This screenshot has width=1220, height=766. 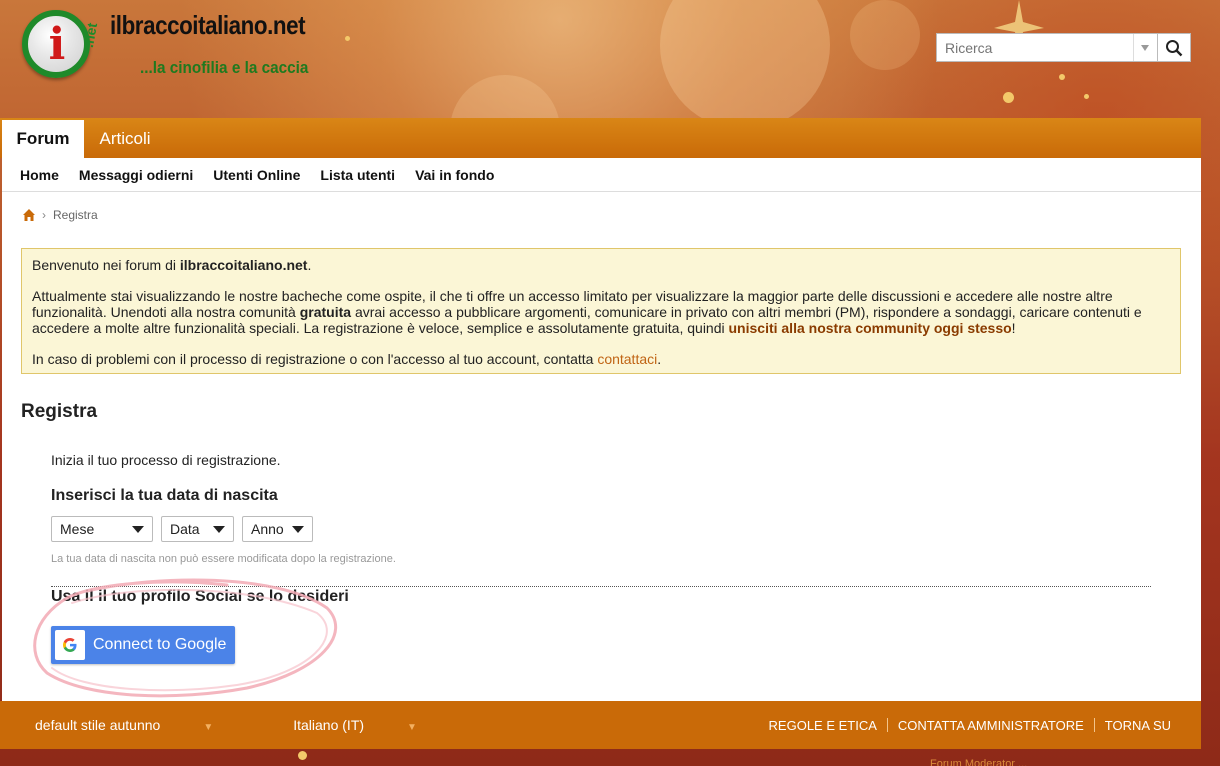 I want to click on birthdate-label: Inserisci la tua data di nascita, so click(x=164, y=495).